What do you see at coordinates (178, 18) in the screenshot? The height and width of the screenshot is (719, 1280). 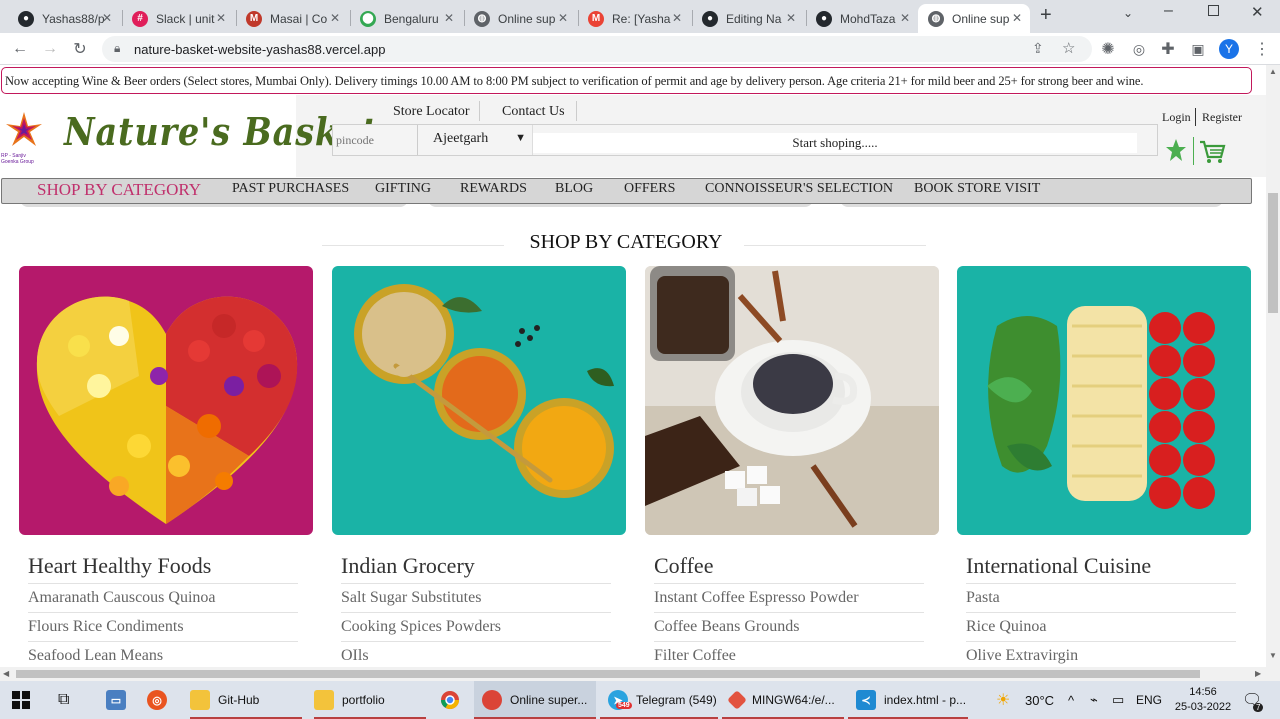 I see `browser-tab: # Slack | unit ✕` at bounding box center [178, 18].